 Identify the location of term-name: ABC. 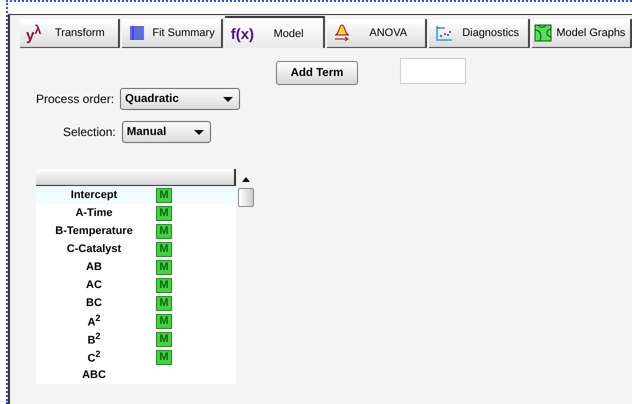
(94, 375).